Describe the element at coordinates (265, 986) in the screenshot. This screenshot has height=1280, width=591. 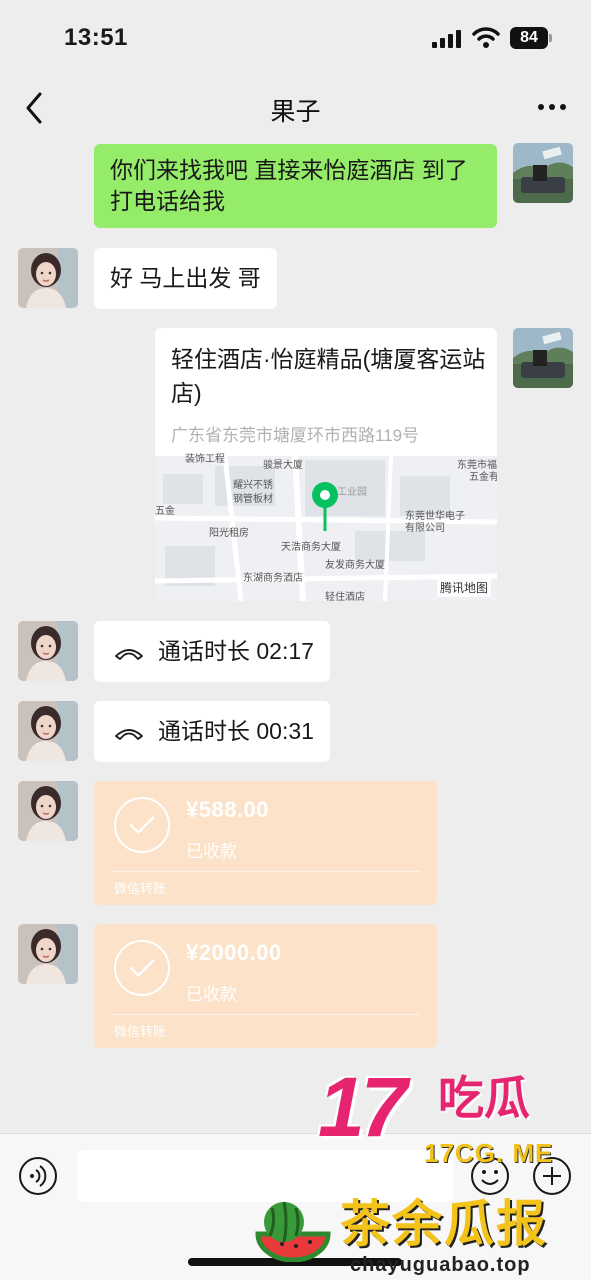
I see `transfer-card: ¥2000.00 已收款 微信转账` at that location.